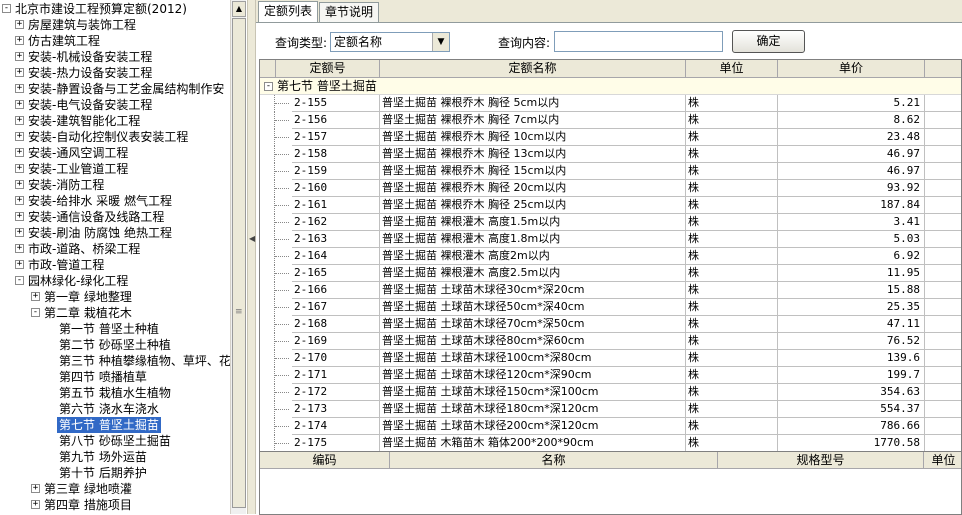  Describe the element at coordinates (851, 324) in the screenshot. I see `cell-price: 47.11` at that location.